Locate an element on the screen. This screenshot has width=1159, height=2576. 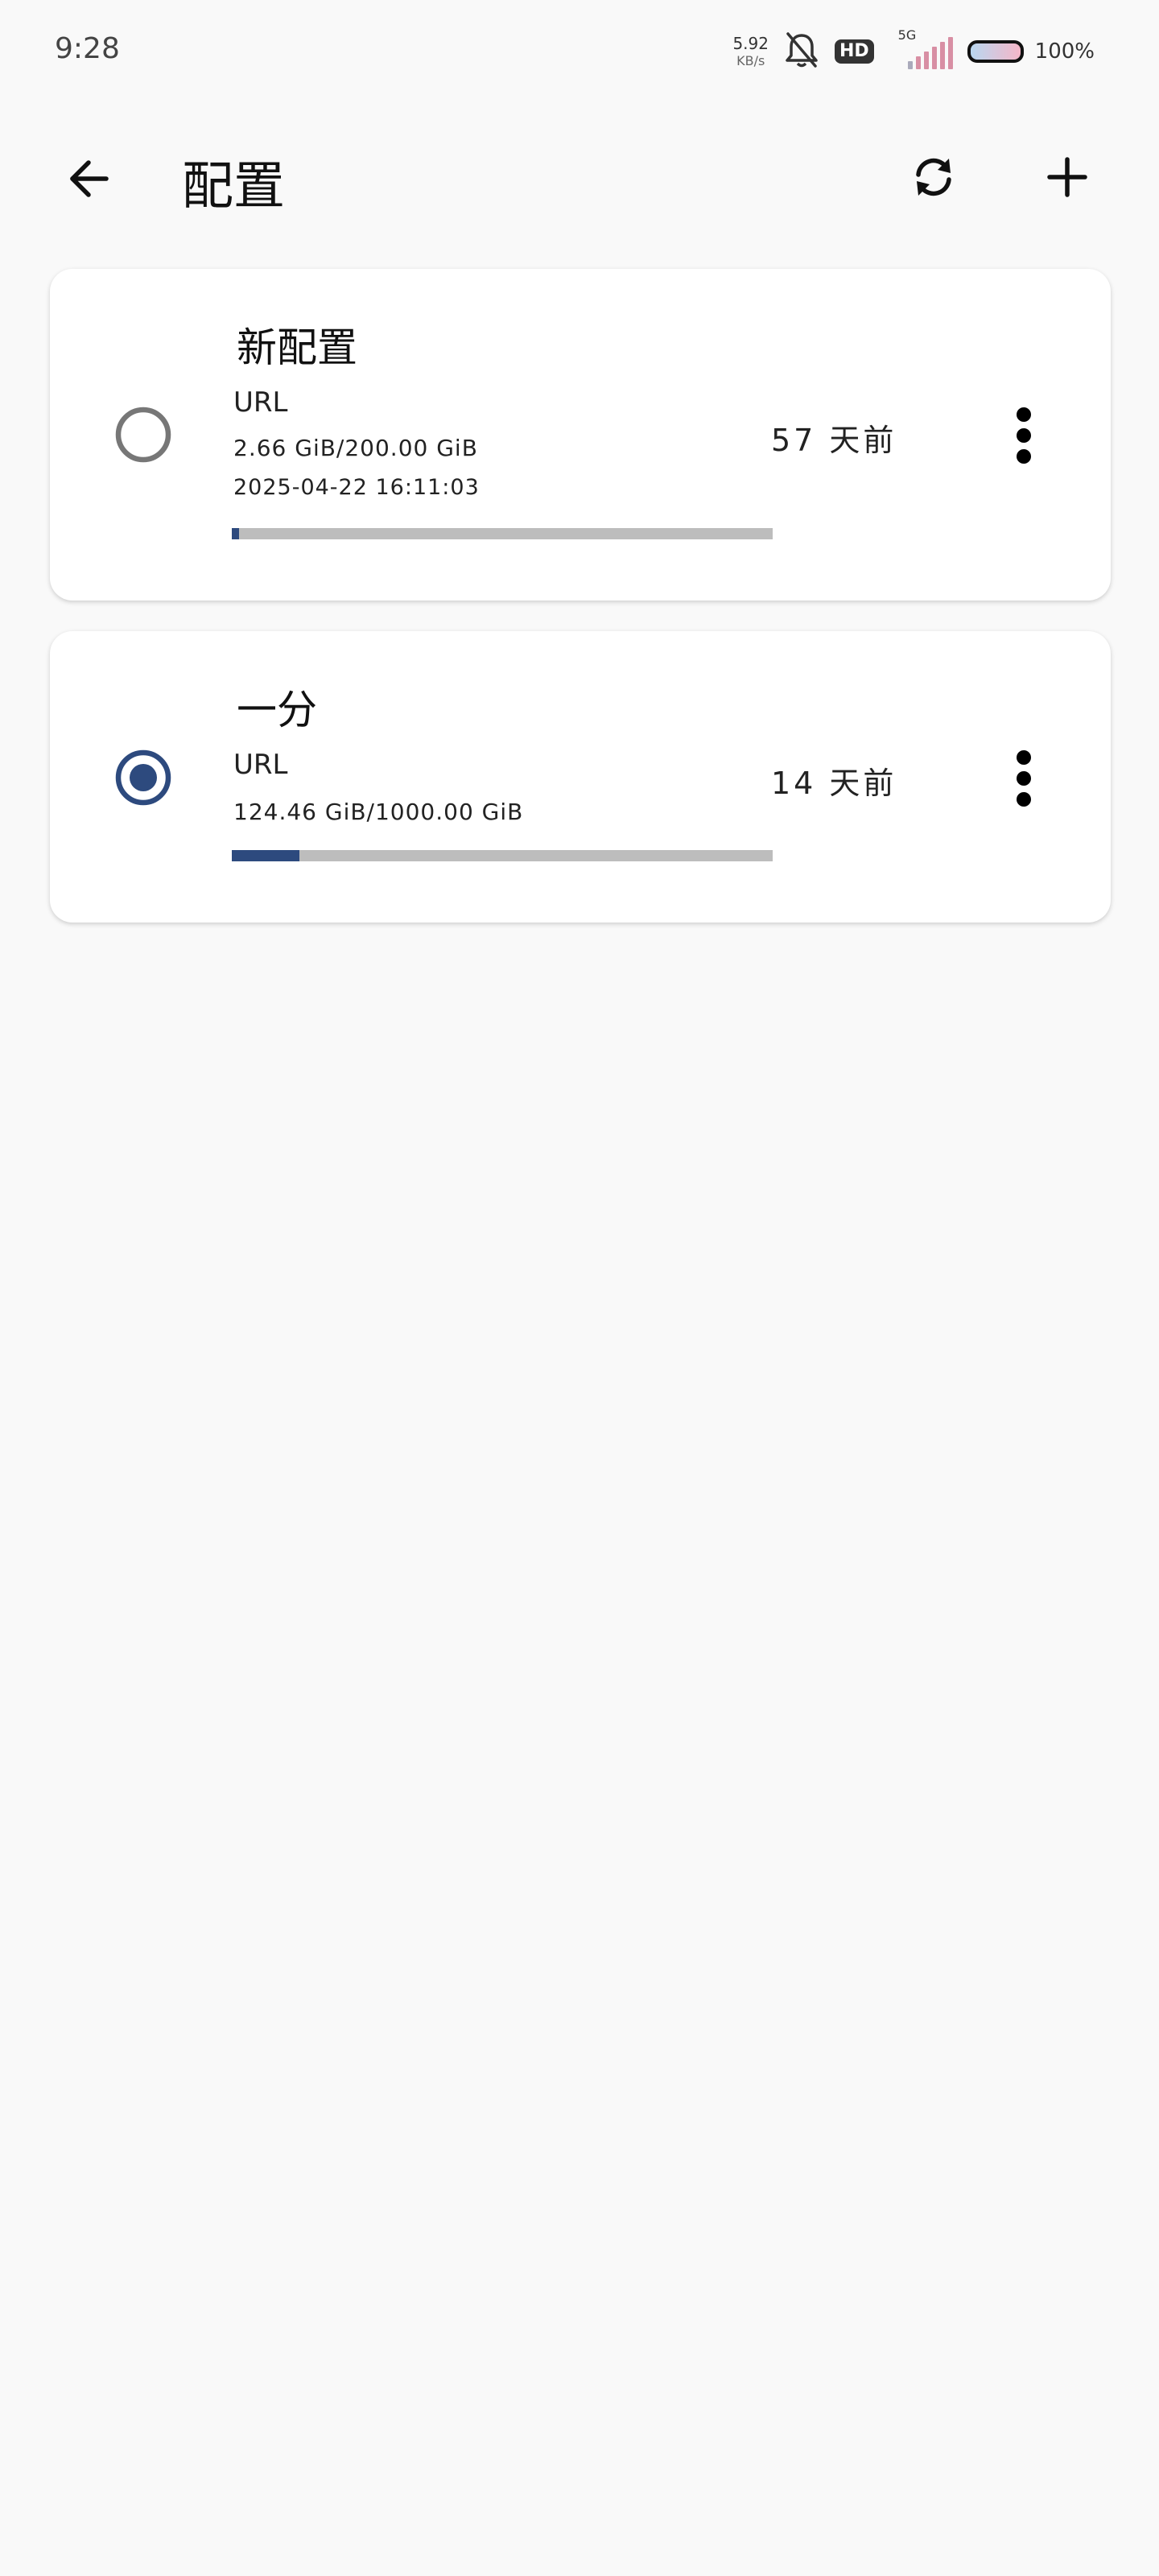
status-icons: 5.92 KB/s HD 5G 100% is located at coordinates (913, 51).